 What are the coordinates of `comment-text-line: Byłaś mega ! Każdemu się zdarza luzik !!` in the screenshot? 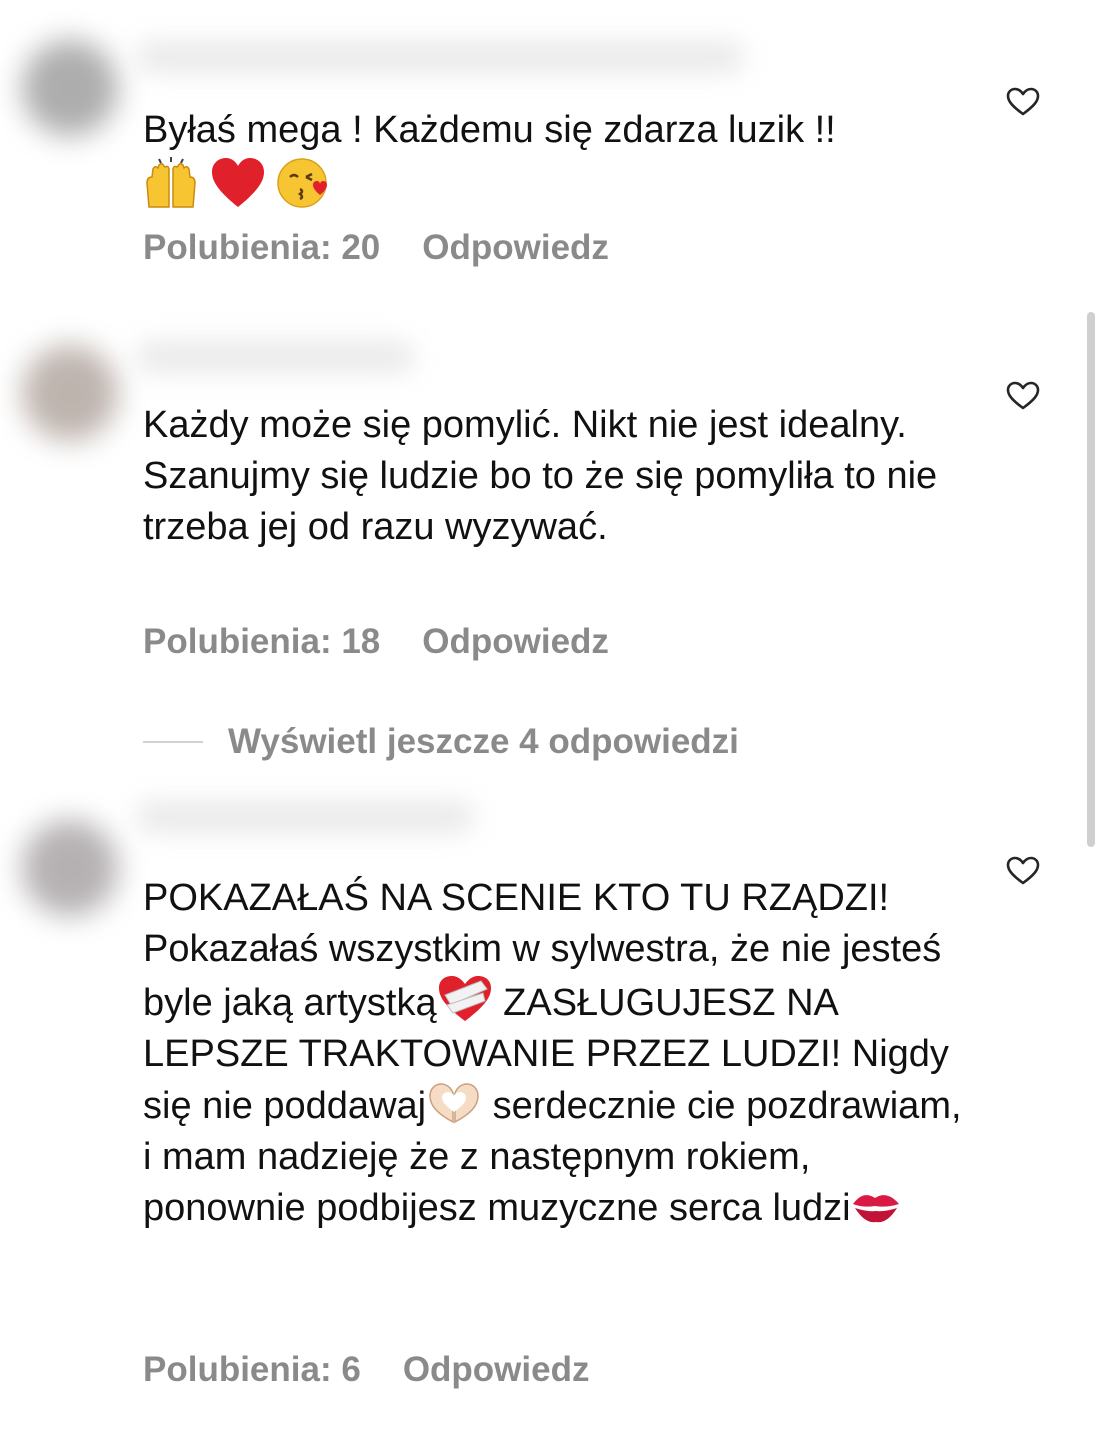 It's located at (489, 130).